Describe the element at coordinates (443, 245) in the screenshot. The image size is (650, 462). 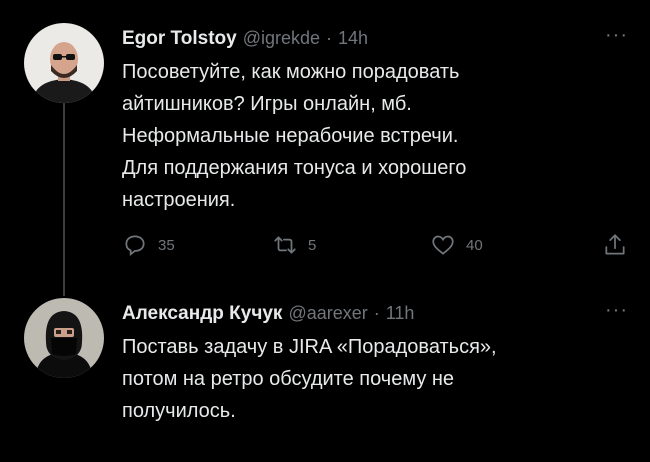
I see `like-icon` at that location.